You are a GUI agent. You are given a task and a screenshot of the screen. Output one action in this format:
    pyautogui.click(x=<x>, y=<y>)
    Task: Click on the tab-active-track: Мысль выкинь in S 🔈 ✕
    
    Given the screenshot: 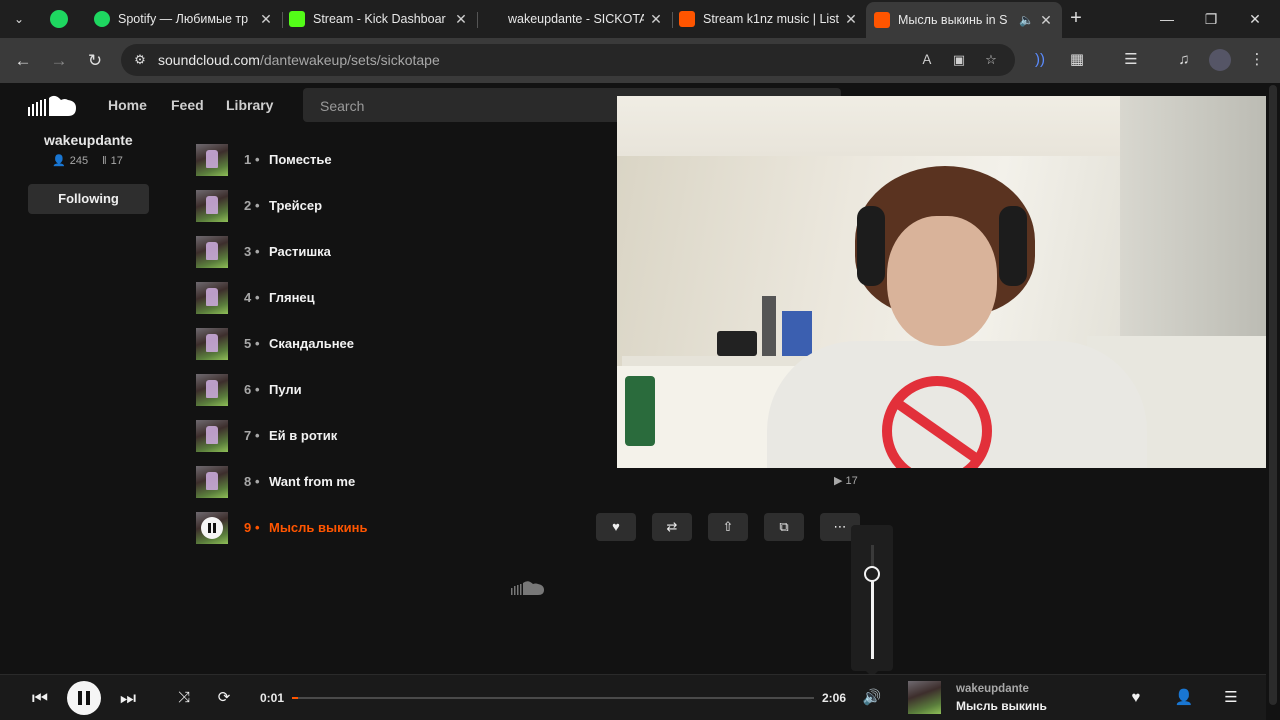 What is the action you would take?
    pyautogui.click(x=964, y=20)
    